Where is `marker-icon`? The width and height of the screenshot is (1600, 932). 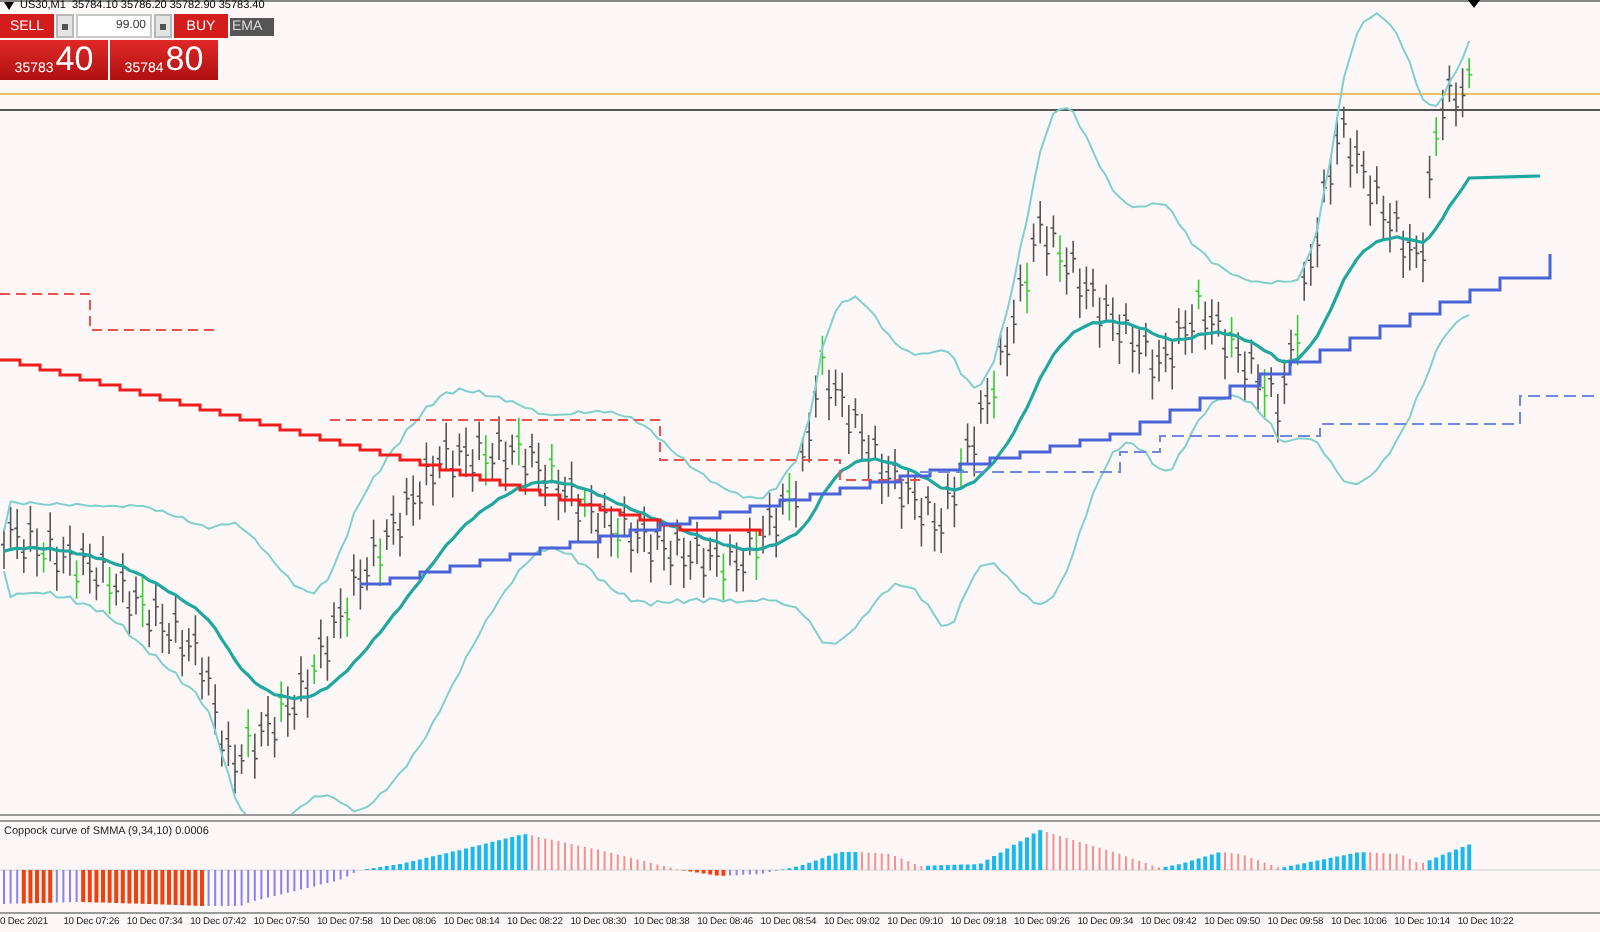
marker-icon is located at coordinates (1474, 4).